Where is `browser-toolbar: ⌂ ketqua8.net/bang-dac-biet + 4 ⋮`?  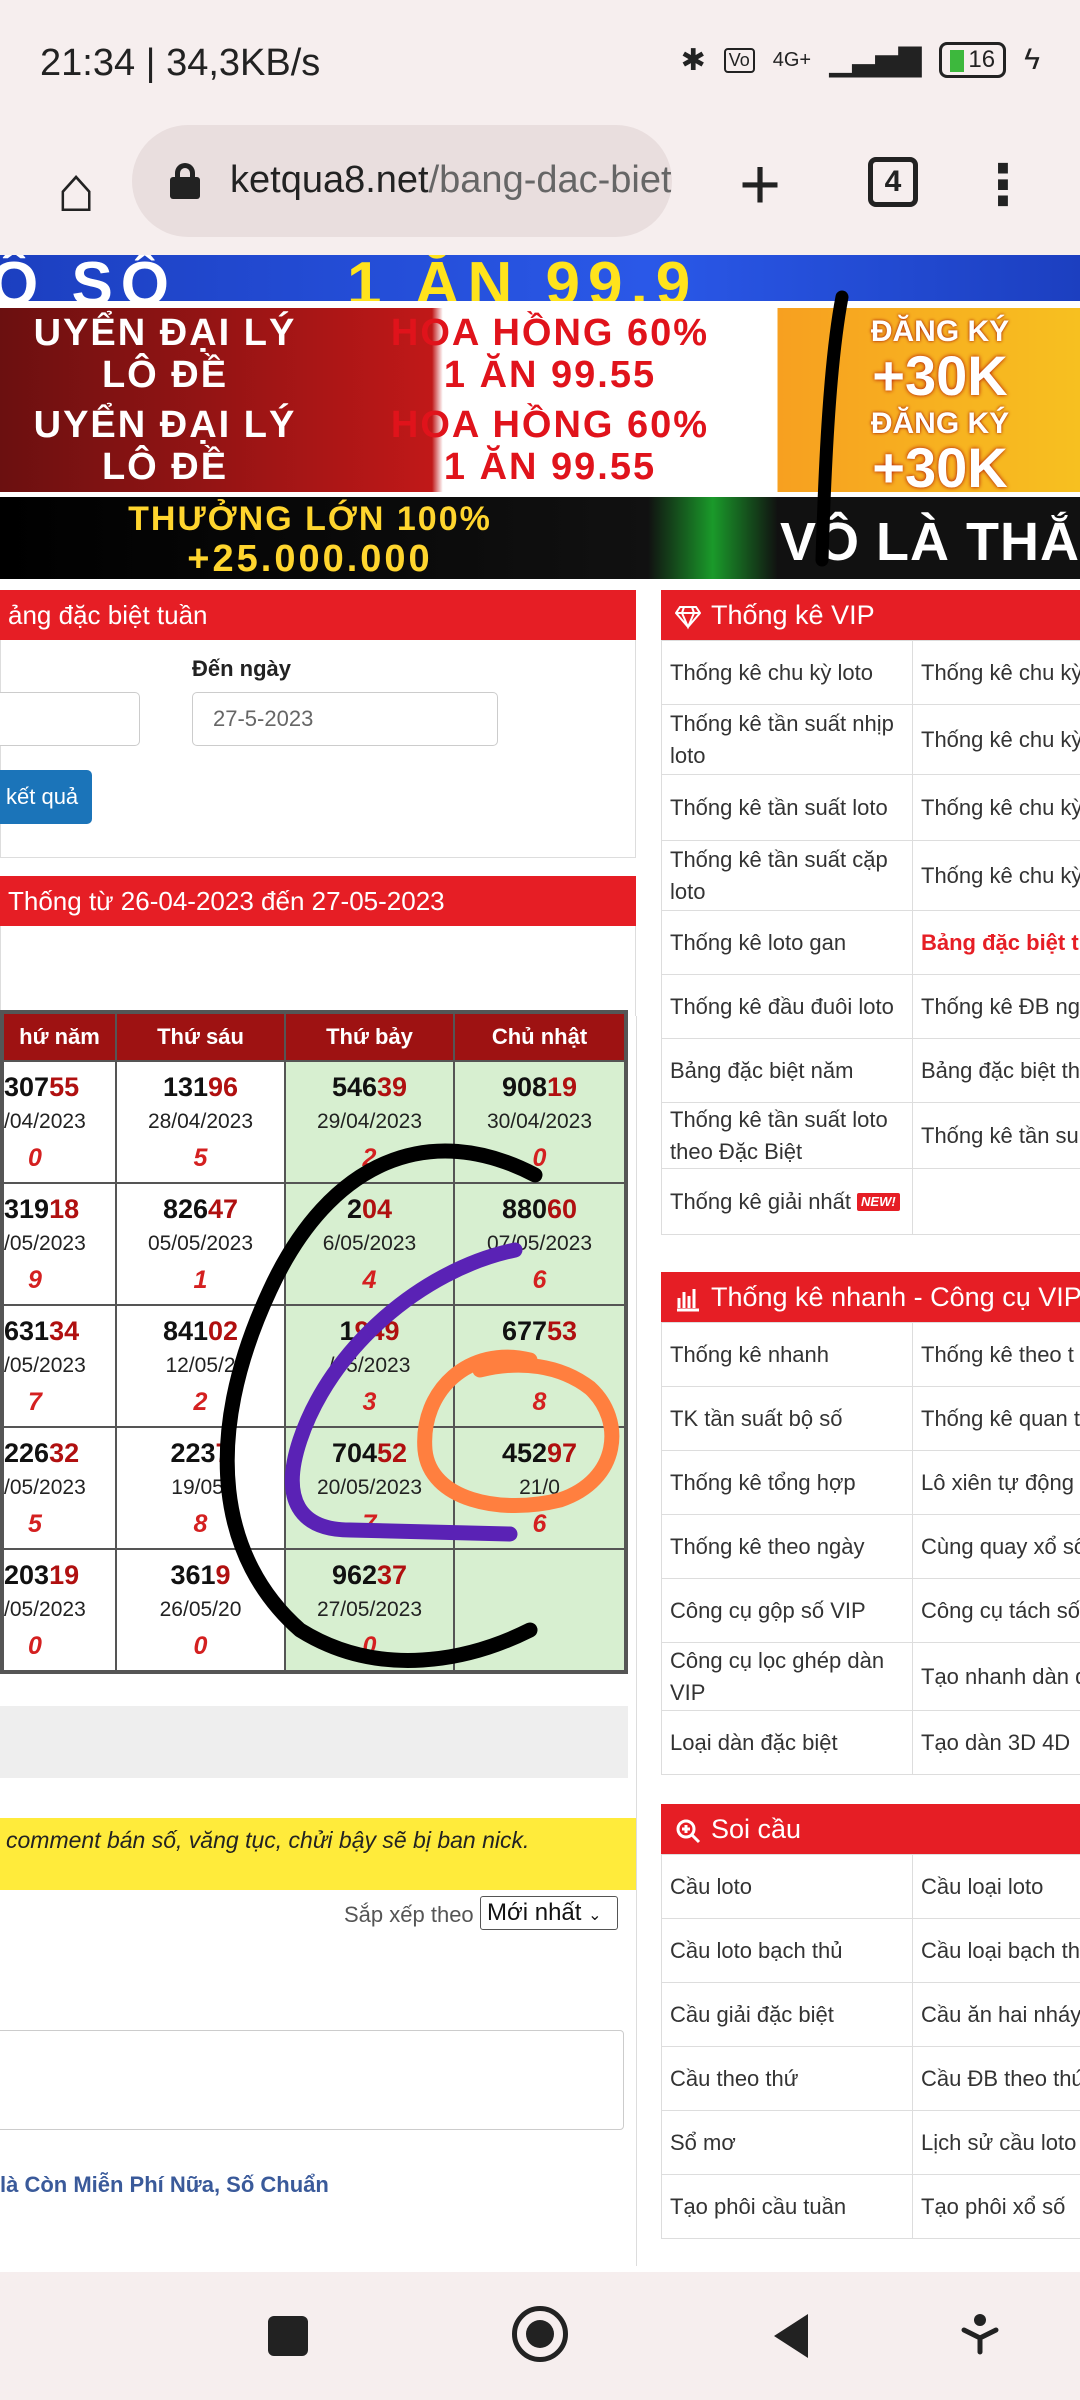
browser-toolbar: ⌂ ketqua8.net/bang-dac-biet + 4 ⋮ is located at coordinates (540, 190).